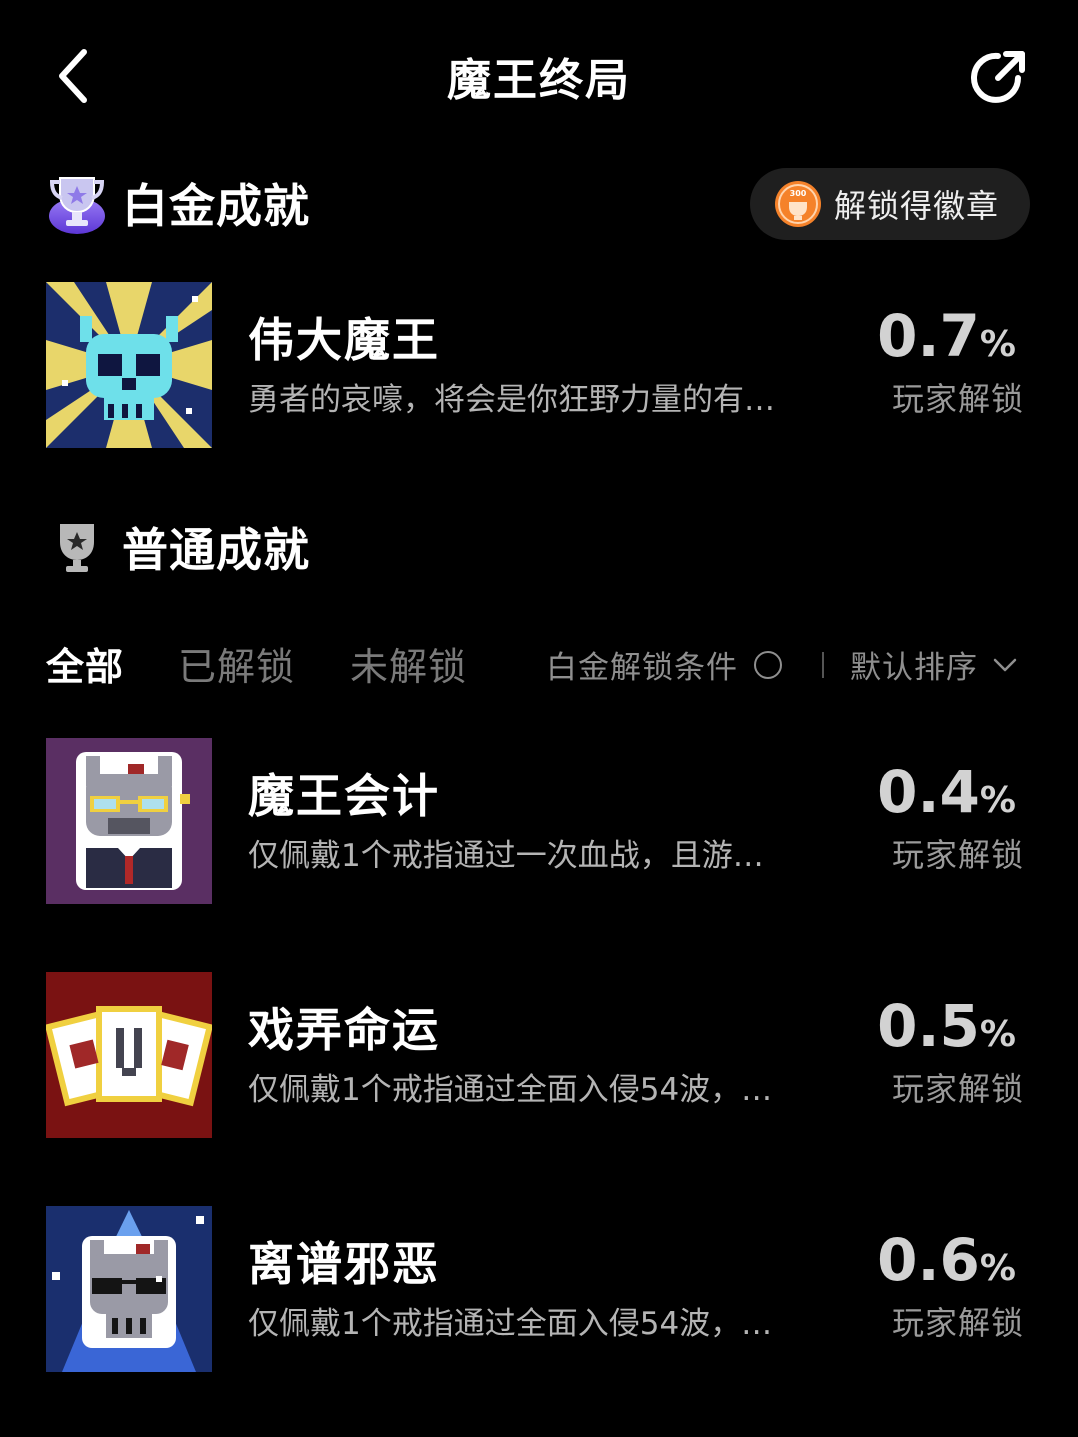 Image resolution: width=1078 pixels, height=1437 pixels. I want to click on unlock-percent: 0.5%, so click(946, 1026).